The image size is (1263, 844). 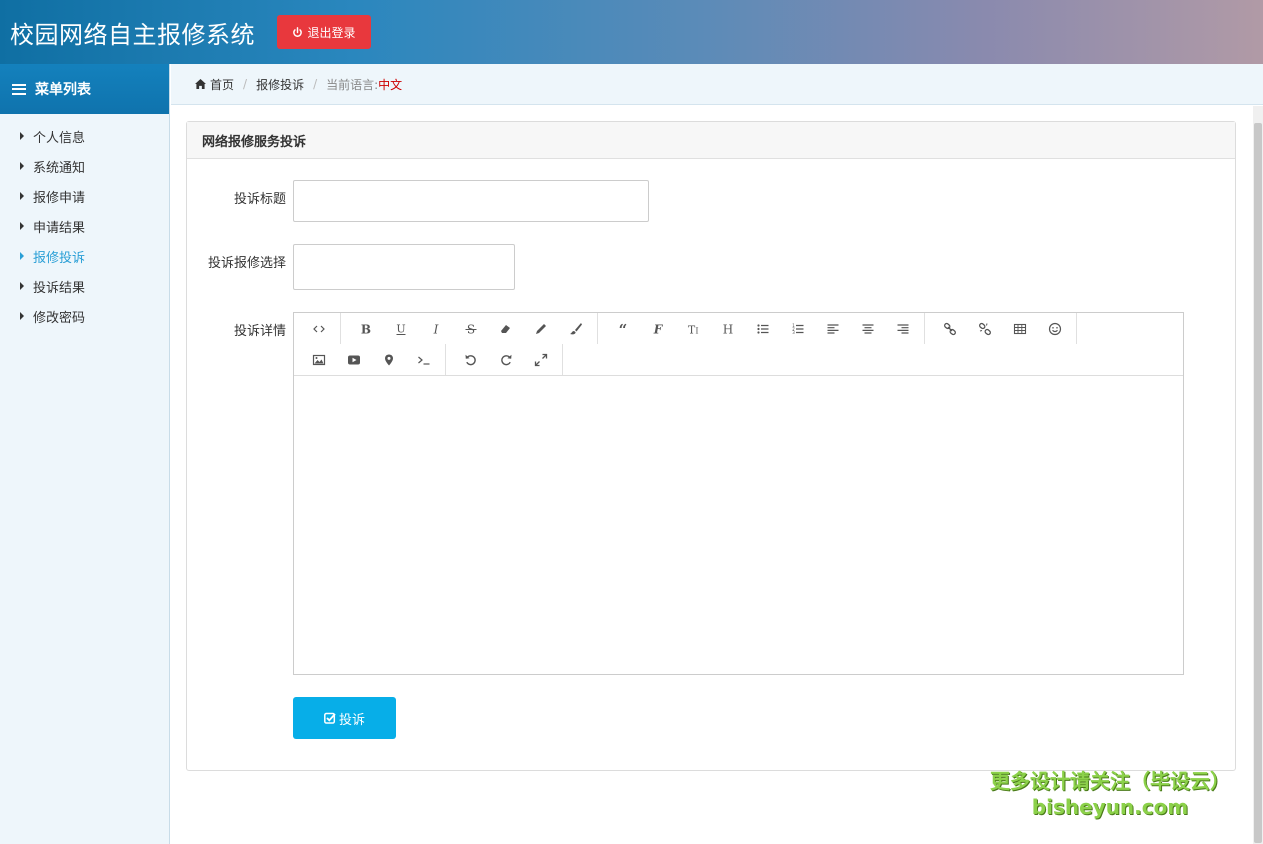 What do you see at coordinates (738, 344) in the screenshot?
I see `editor-toolbar: B U I S “ F T I H 1 2 3` at bounding box center [738, 344].